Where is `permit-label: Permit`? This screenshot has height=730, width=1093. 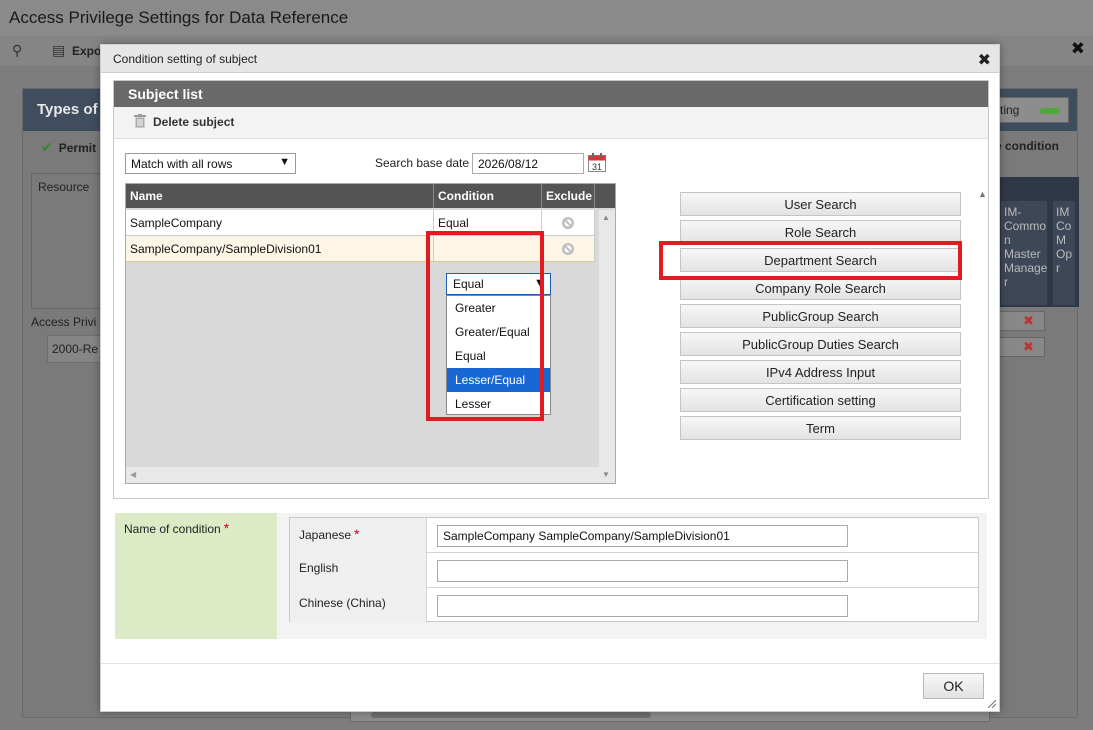 permit-label: Permit is located at coordinates (77, 148).